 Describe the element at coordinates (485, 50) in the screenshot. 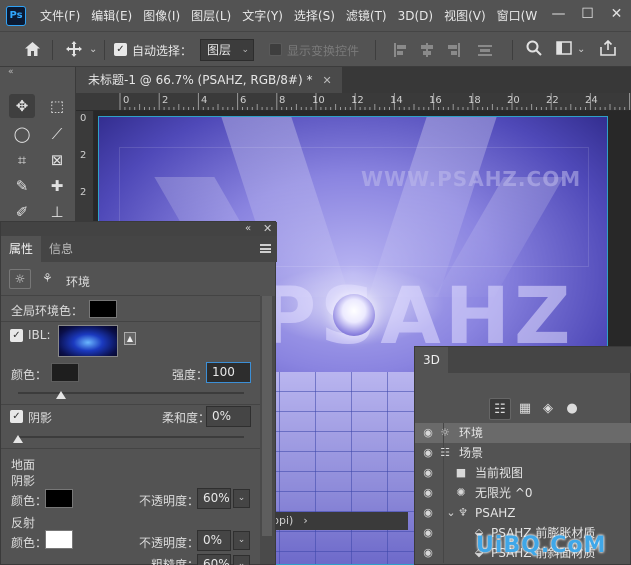

I see `distribute-icon` at that location.